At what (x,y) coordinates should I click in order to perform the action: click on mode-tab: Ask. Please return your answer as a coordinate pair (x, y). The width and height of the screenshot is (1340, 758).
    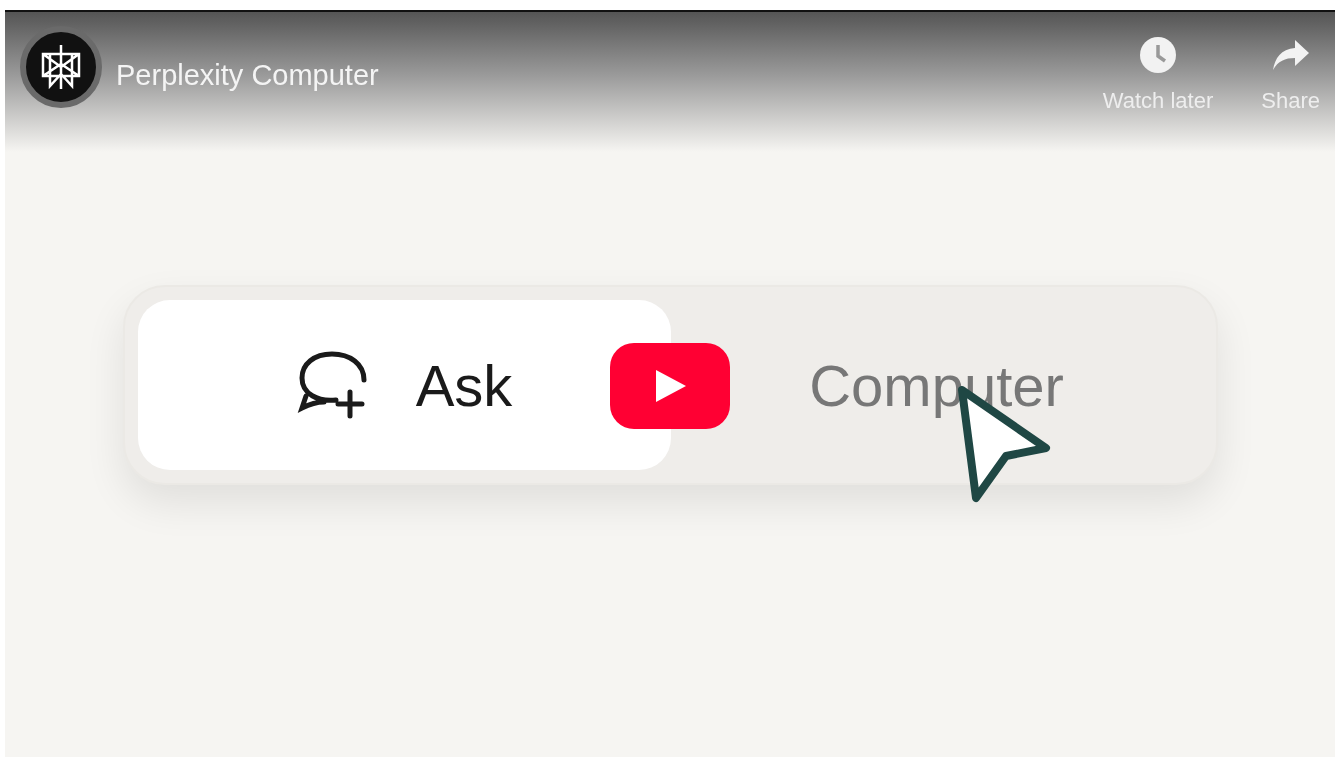
    Looking at the image, I should click on (404, 385).